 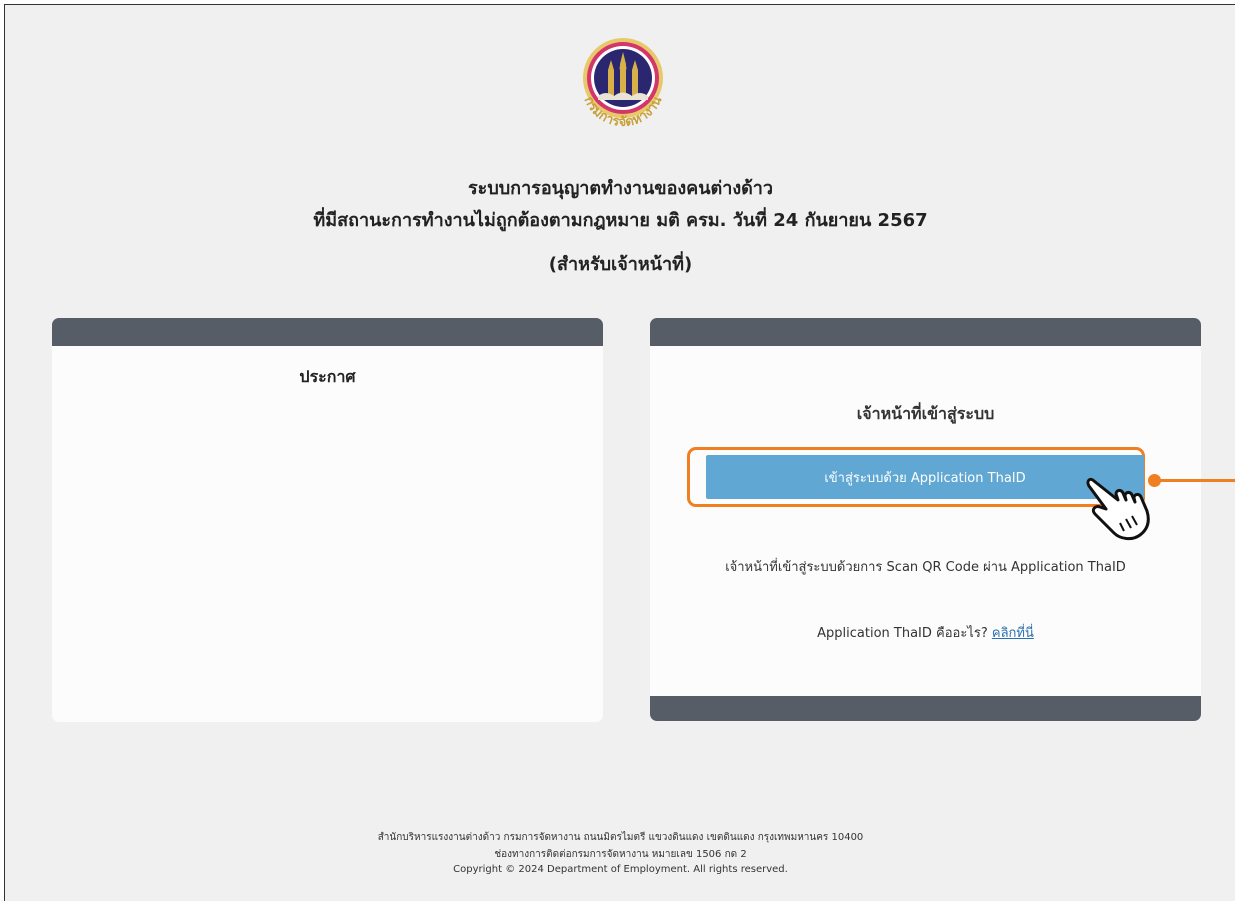 What do you see at coordinates (925, 477) in the screenshot?
I see `thaid-login-button: เข้าสู่ระบบด้วย Application ThaID` at bounding box center [925, 477].